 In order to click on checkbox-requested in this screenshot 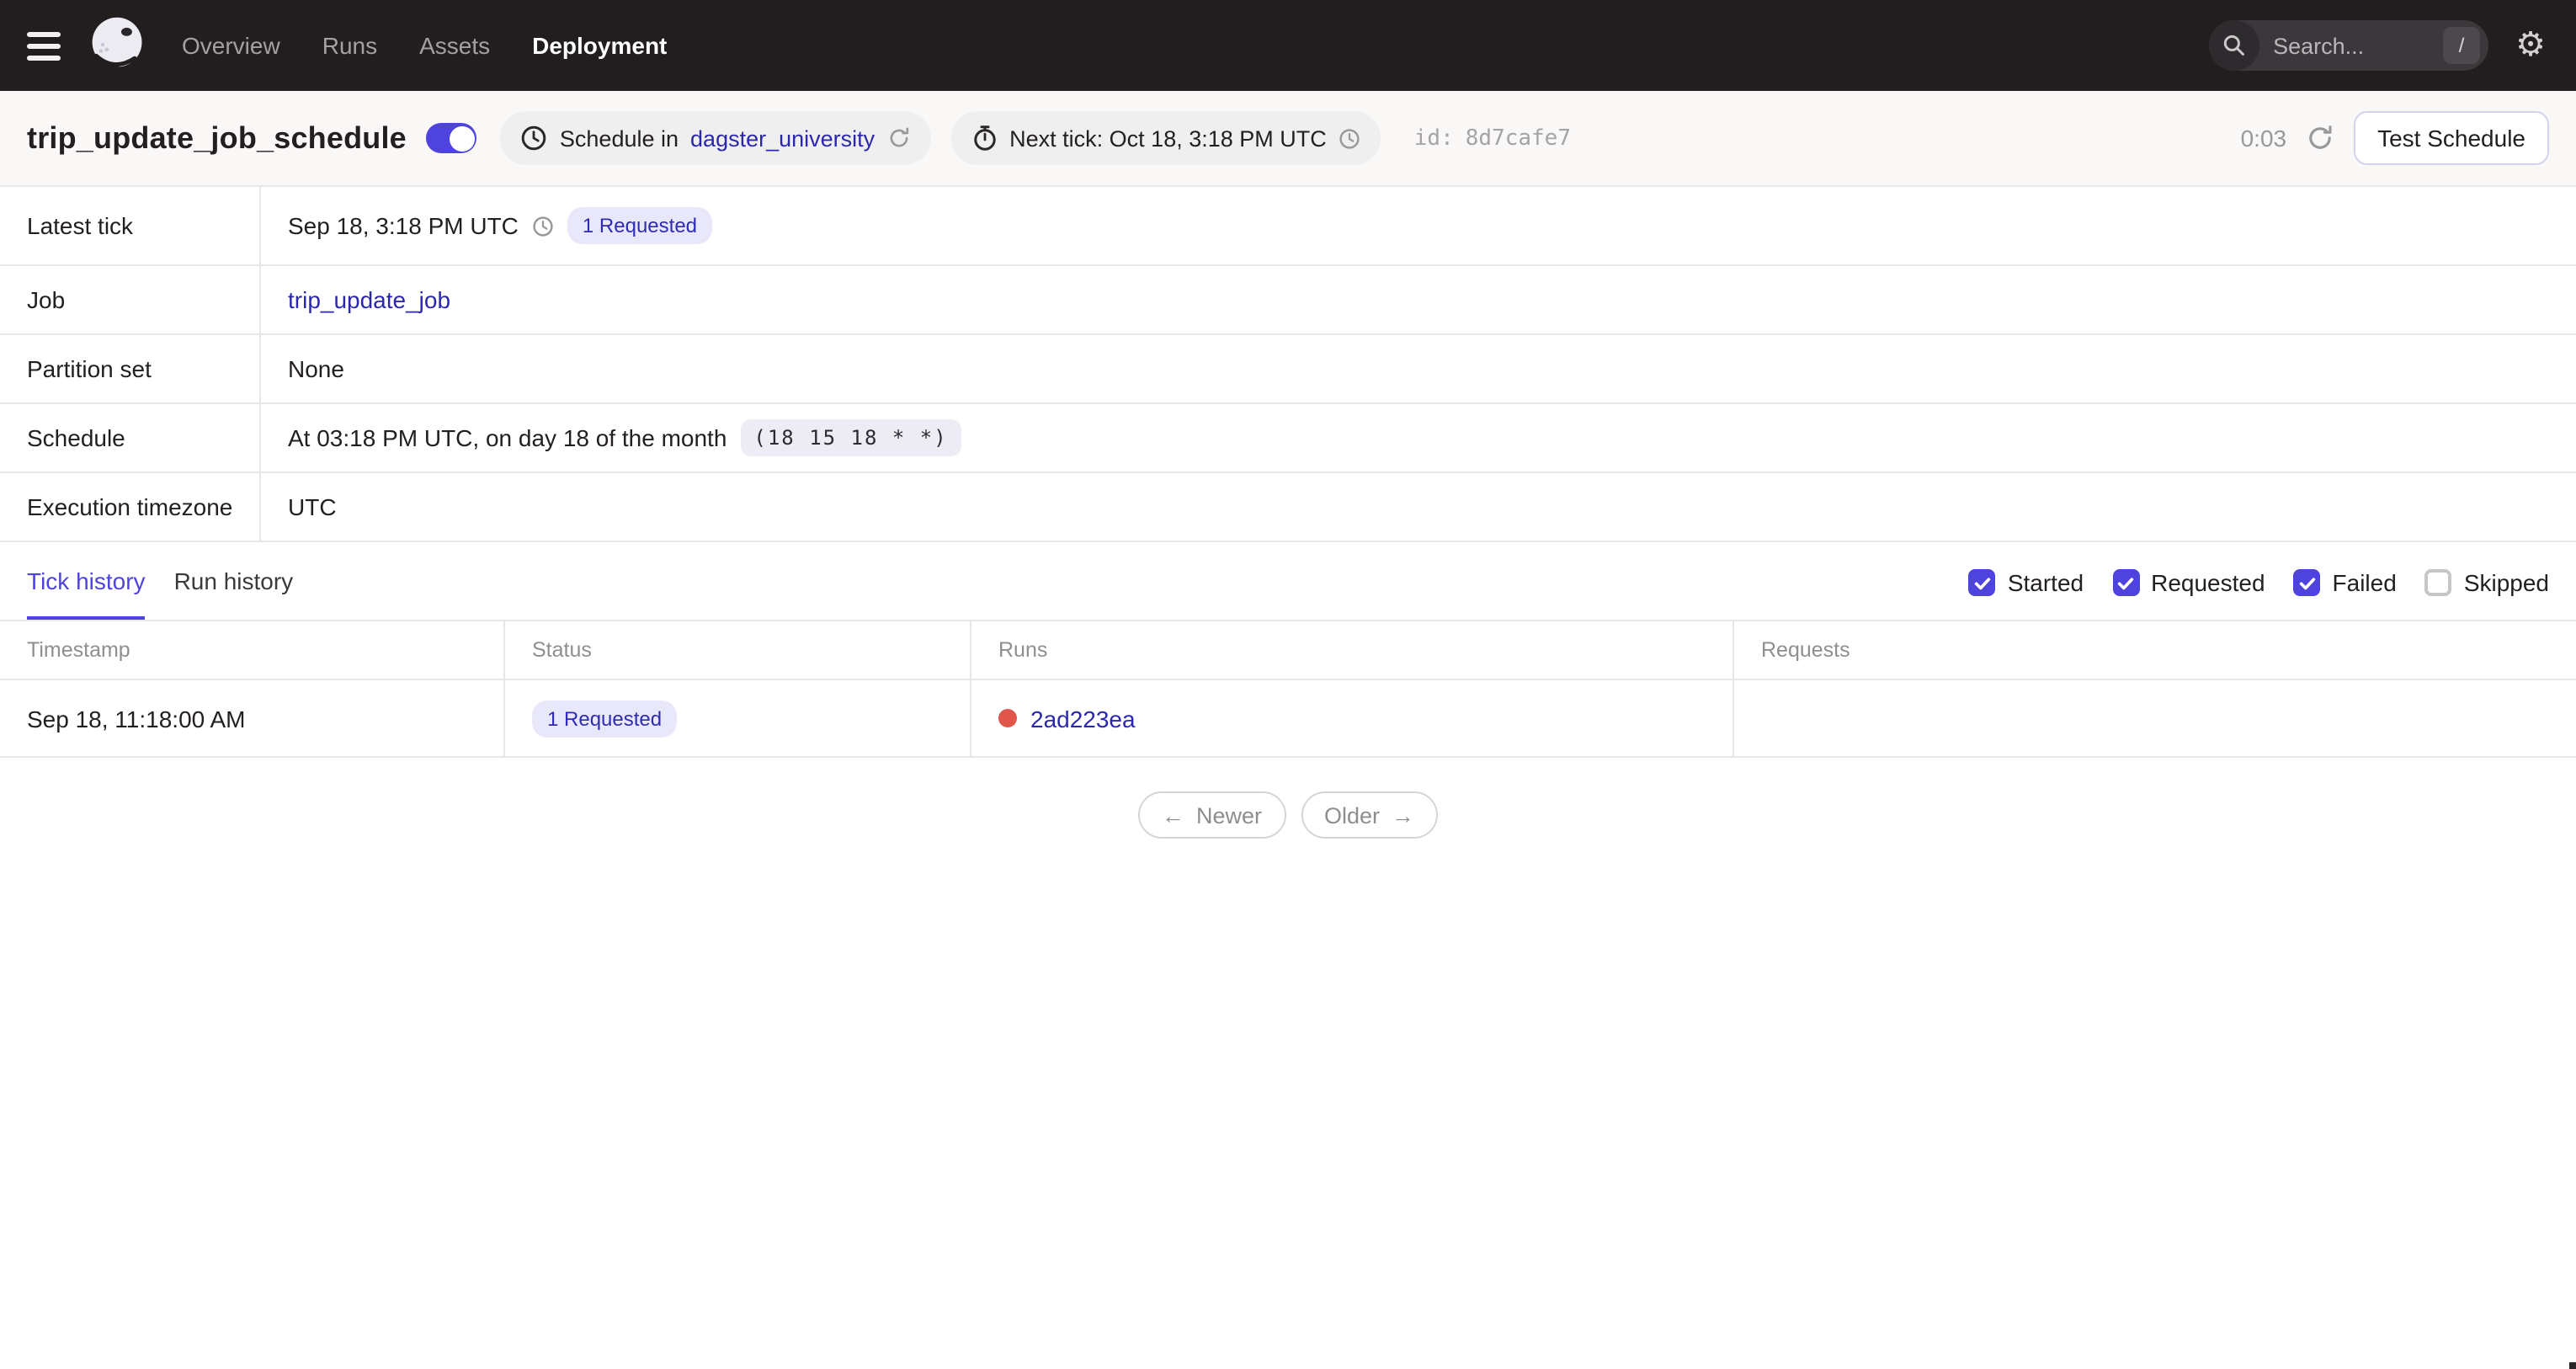, I will do `click(2126, 582)`.